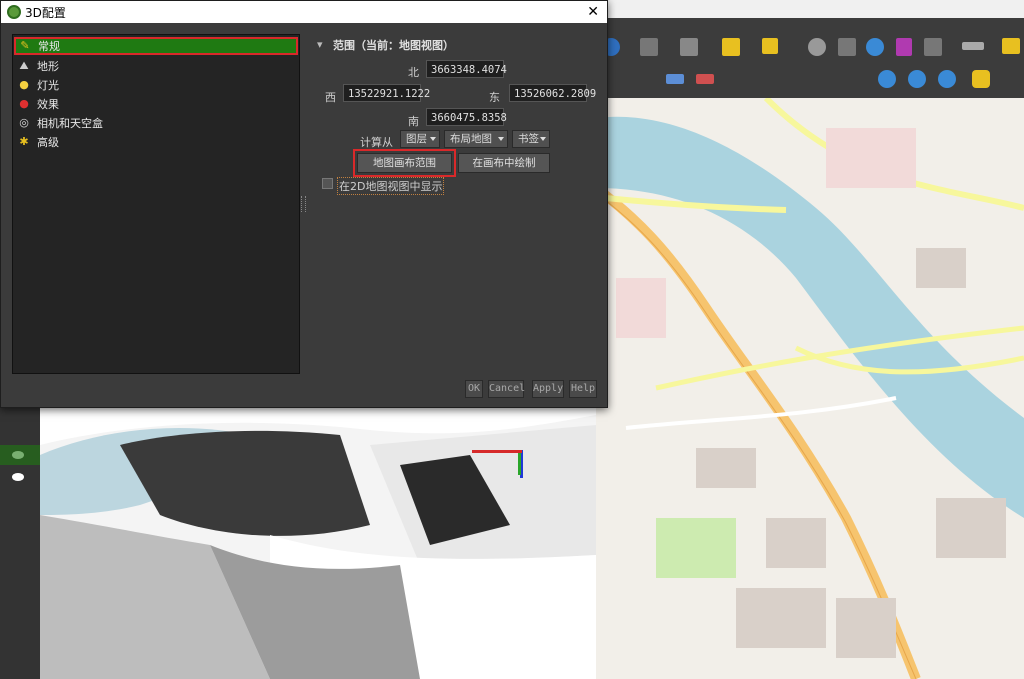 This screenshot has height=679, width=1024. I want to click on dialog-title: 3D配置, so click(45, 12).